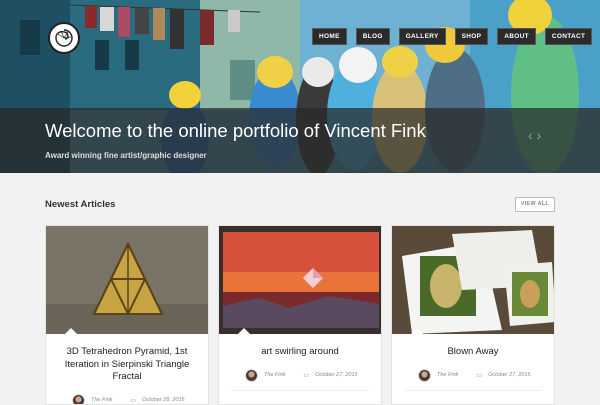  Describe the element at coordinates (516, 36) in the screenshot. I see `nav-about: ABOUT` at that location.